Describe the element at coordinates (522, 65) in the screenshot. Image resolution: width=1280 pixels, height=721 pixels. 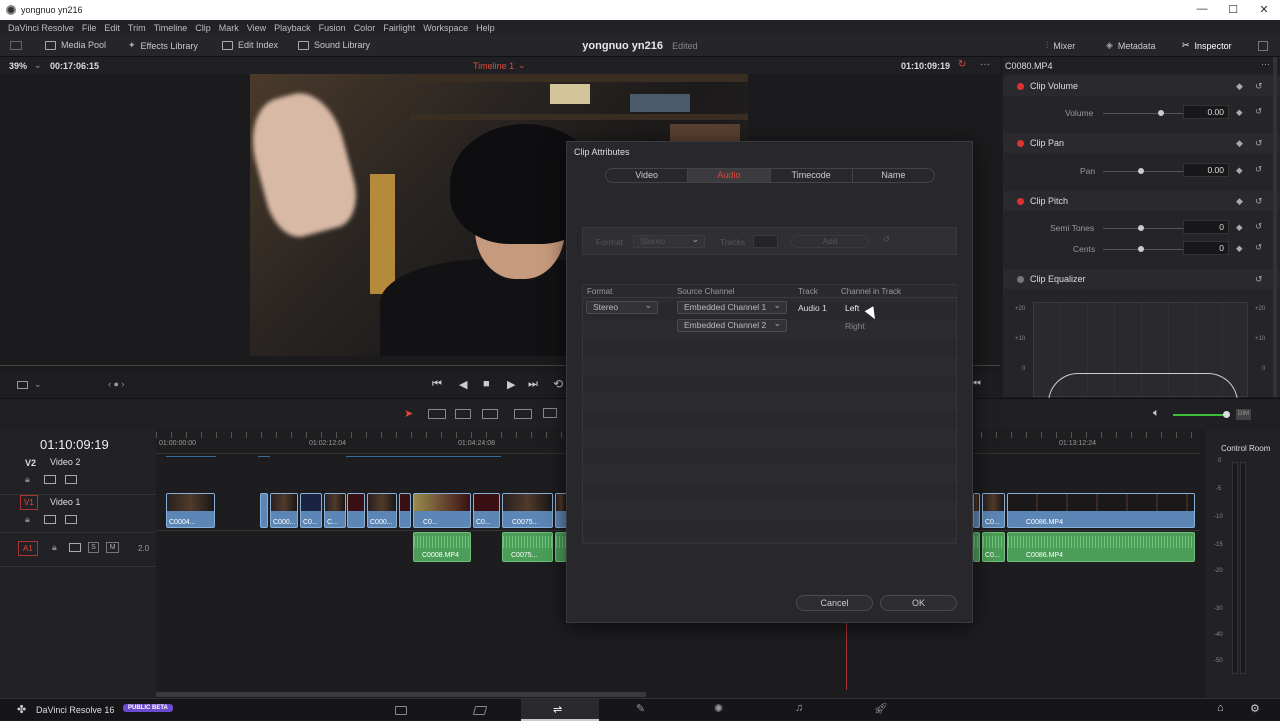
I see `timeline-dropdown-icon: ⌄` at that location.